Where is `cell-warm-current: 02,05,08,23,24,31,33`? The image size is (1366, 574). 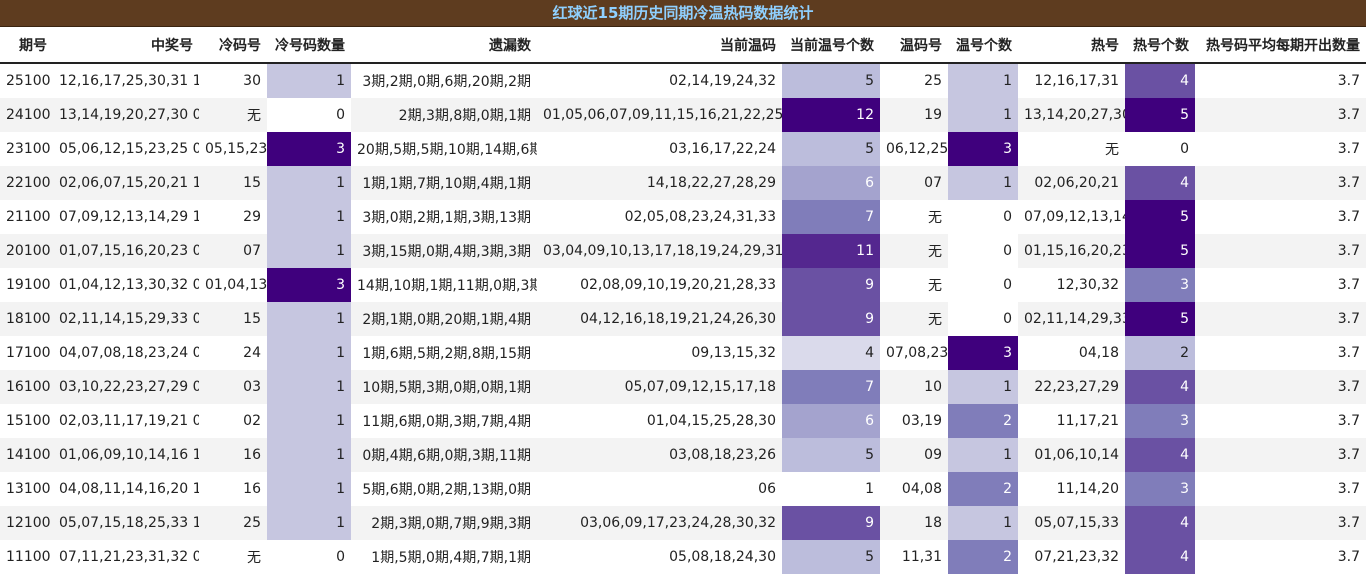
cell-warm-current: 02,05,08,23,24,31,33 is located at coordinates (700, 217).